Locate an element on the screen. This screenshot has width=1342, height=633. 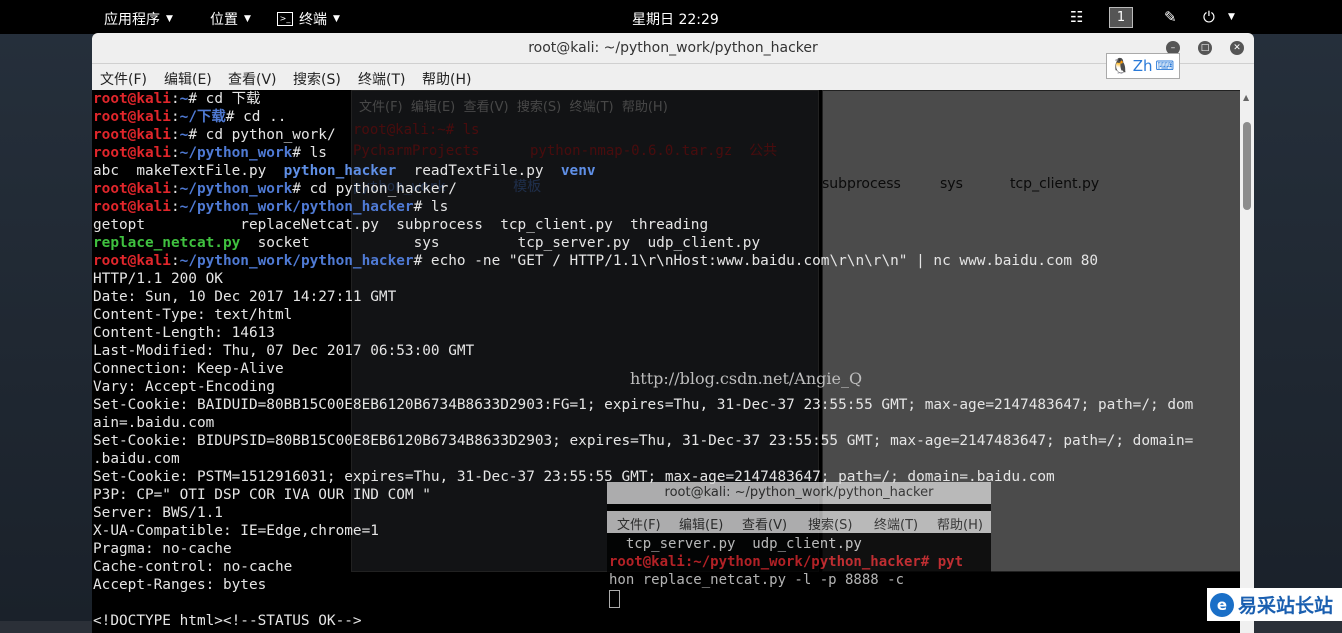
overlay-menu-file: 文件(F) is located at coordinates (639, 523).